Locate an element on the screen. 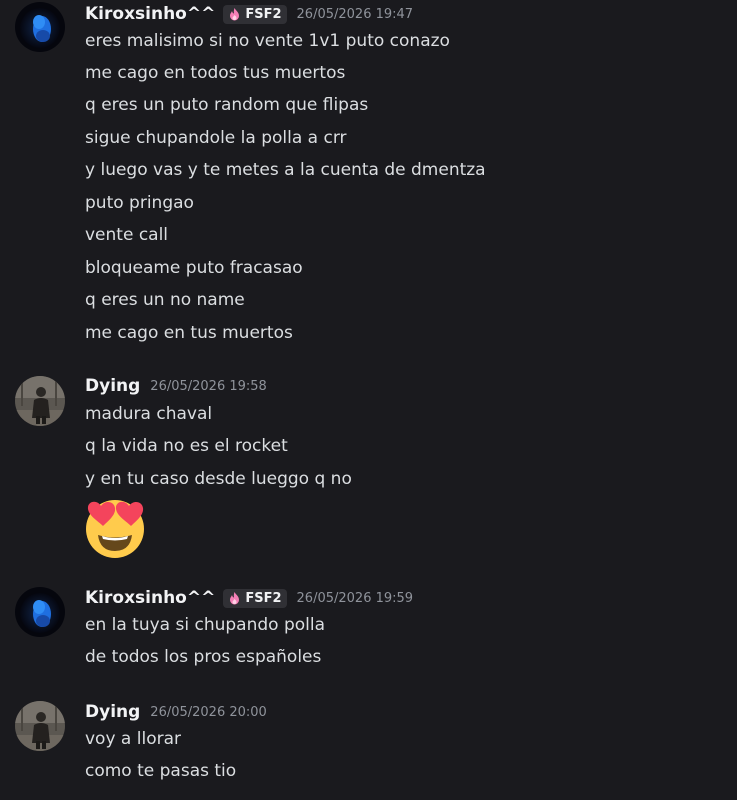 Image resolution: width=737 pixels, height=800 pixels. message-header: Kiroxsinho^^ FSF2 26/05/2026 19:47 is located at coordinates (249, 14).